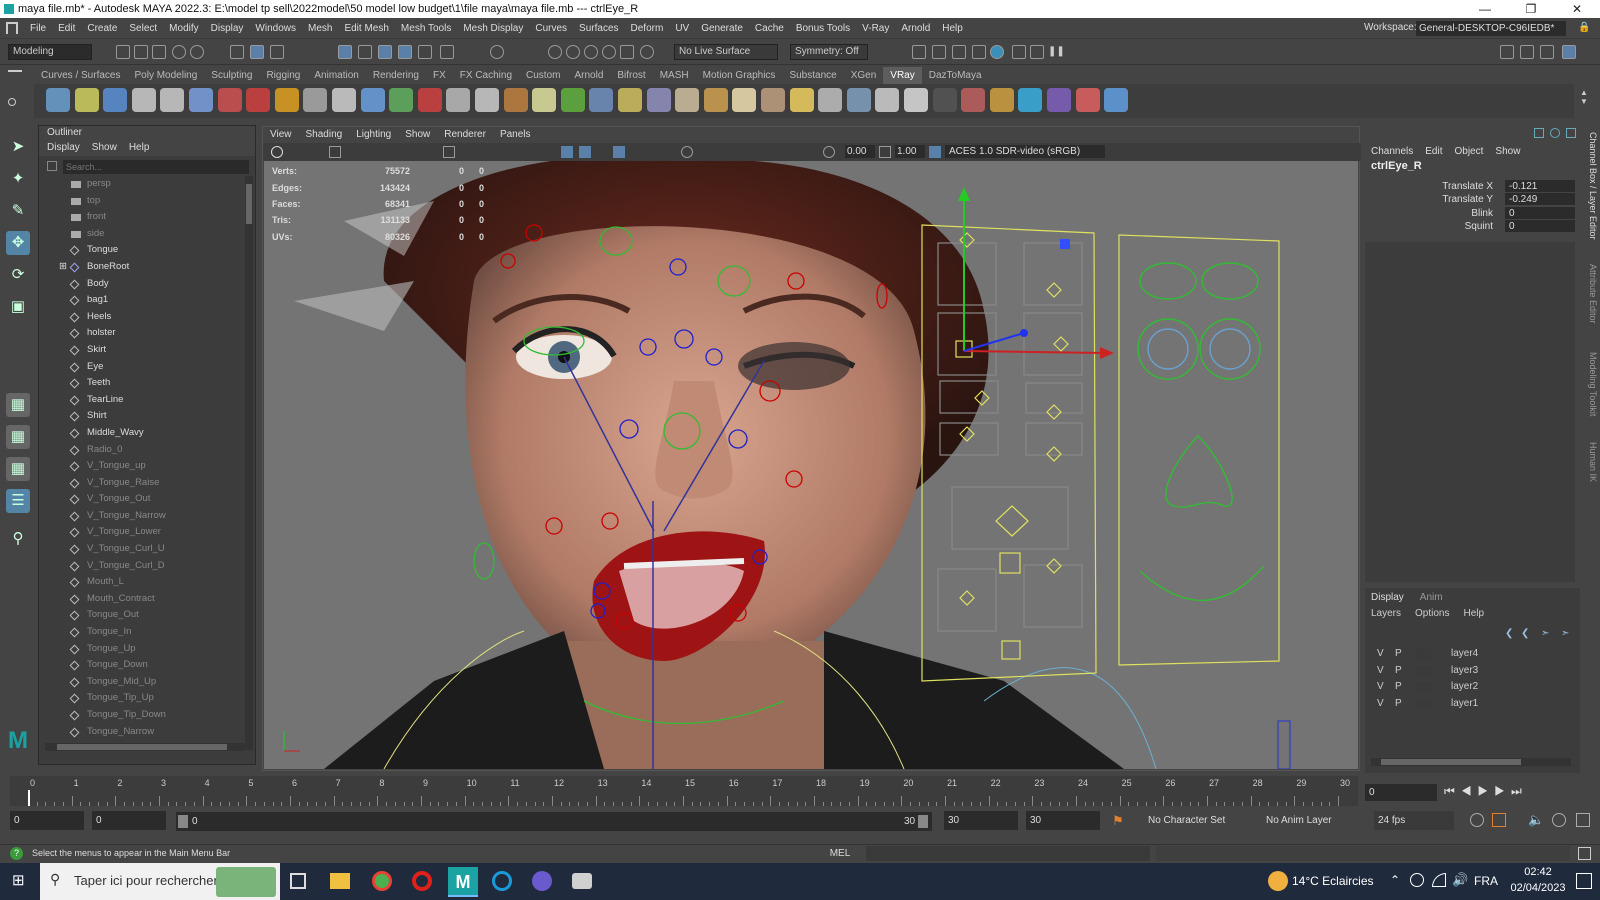 The width and height of the screenshot is (1600, 900). What do you see at coordinates (1525, 633) in the screenshot?
I see `layer-move-down-icon: ❮` at bounding box center [1525, 633].